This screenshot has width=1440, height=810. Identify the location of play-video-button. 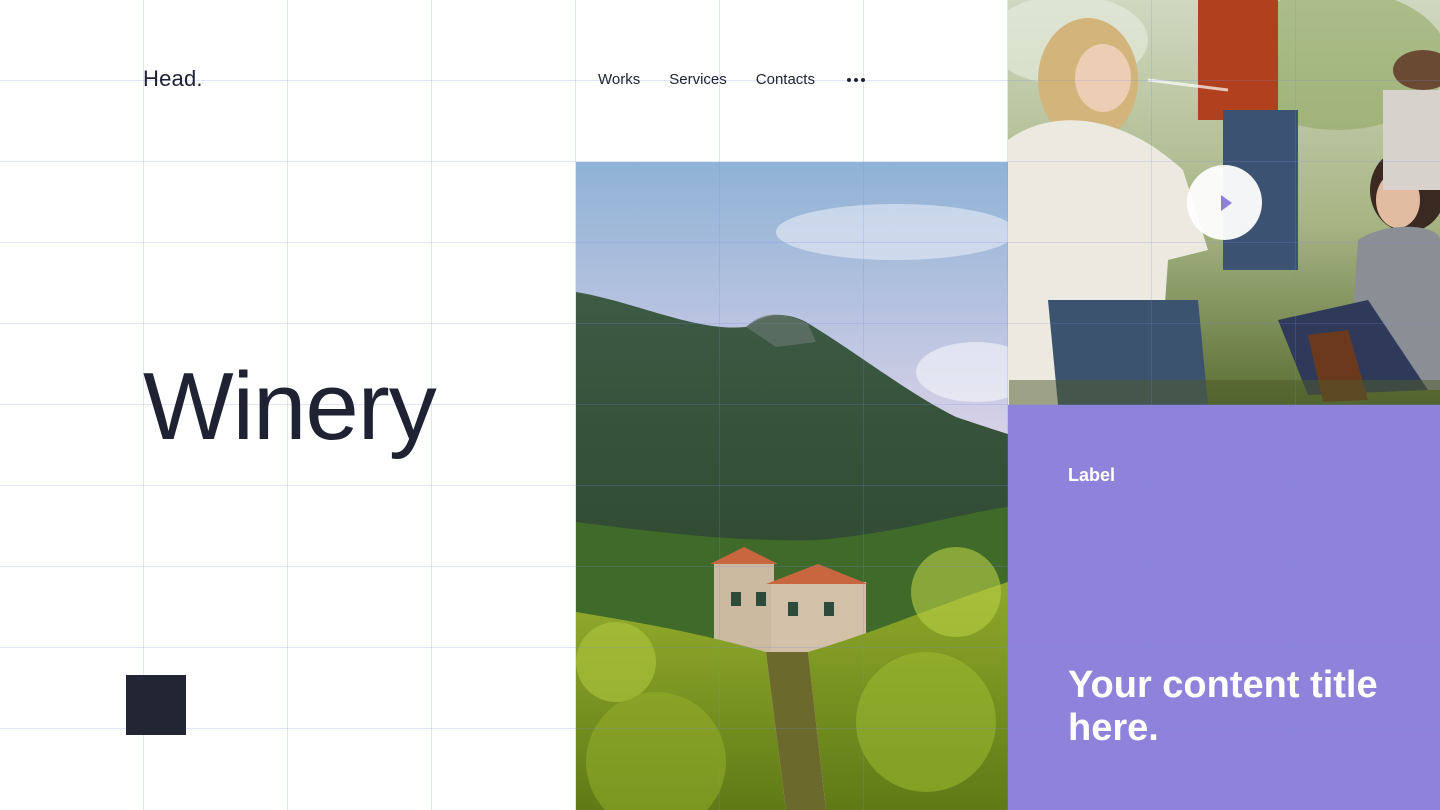
(1224, 202).